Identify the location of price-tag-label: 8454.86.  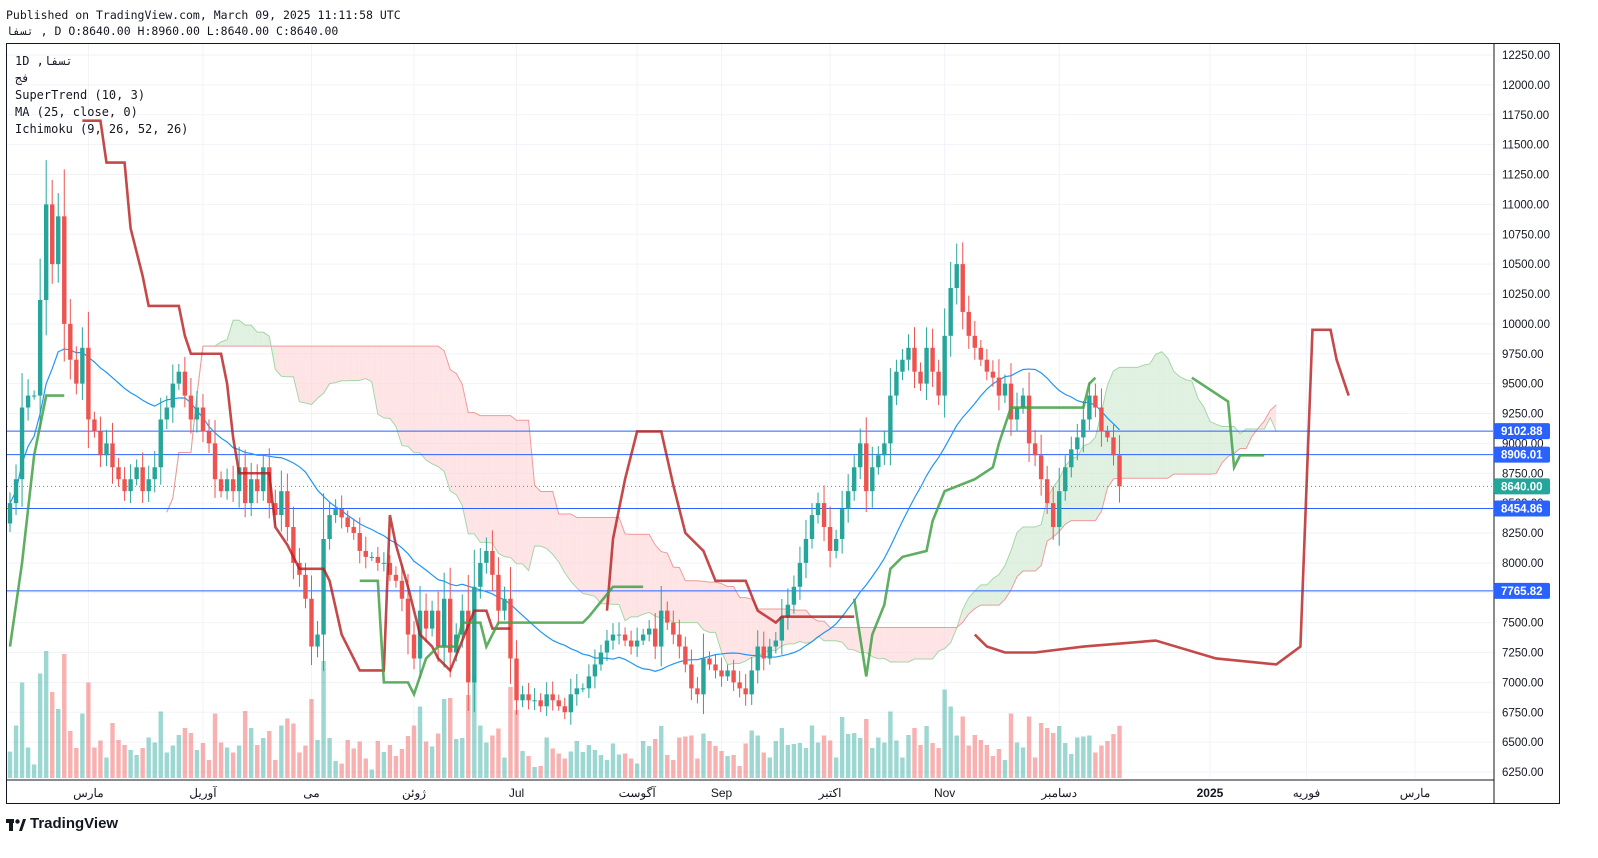
(1522, 510).